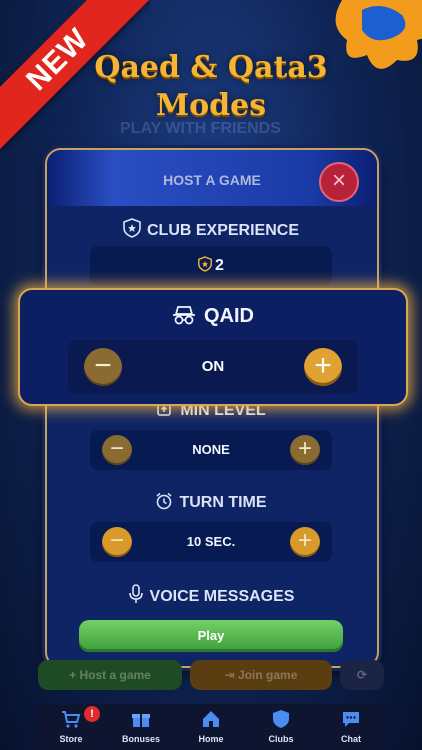 This screenshot has width=422, height=750. I want to click on voice-messages-label: VOICE MESSAGES, so click(211, 595).